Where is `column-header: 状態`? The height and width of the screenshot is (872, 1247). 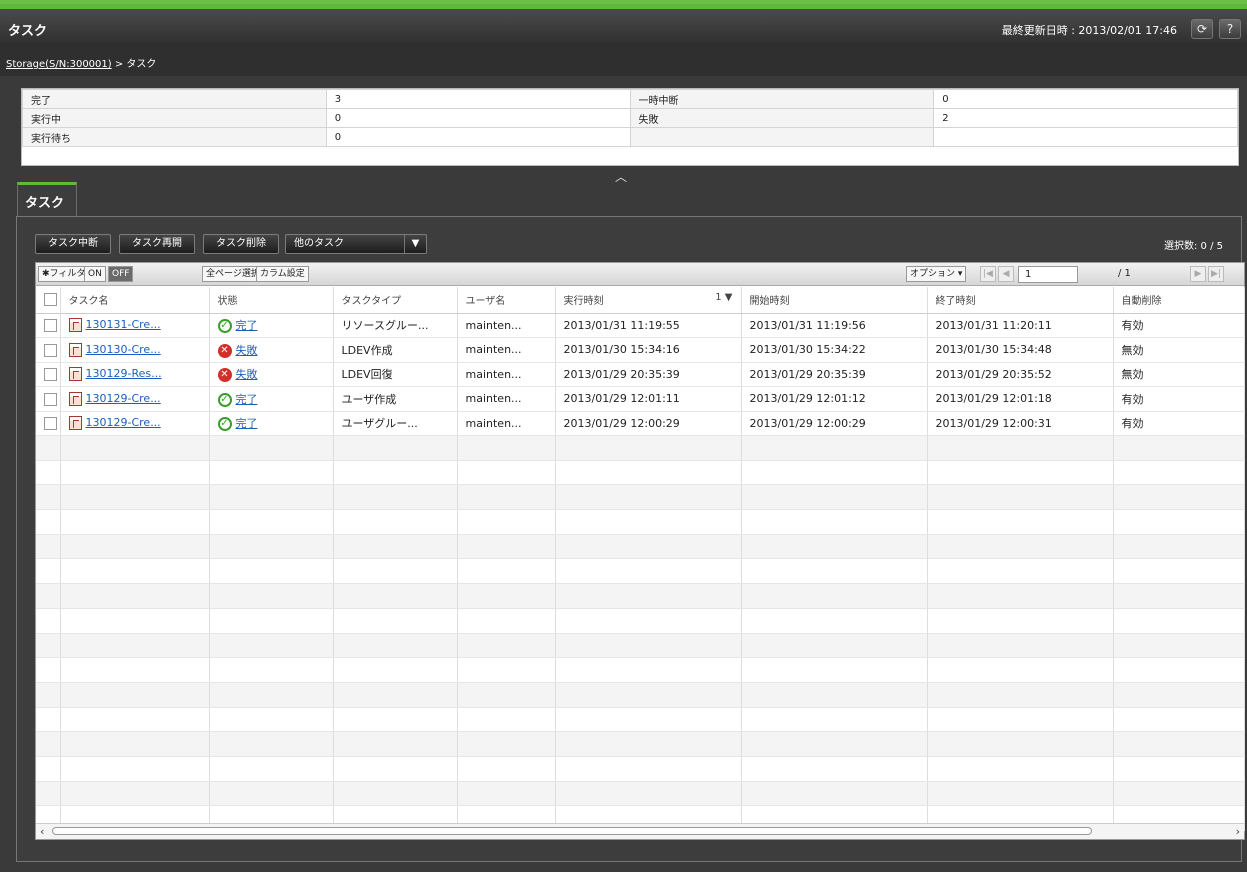 column-header: 状態 is located at coordinates (271, 300).